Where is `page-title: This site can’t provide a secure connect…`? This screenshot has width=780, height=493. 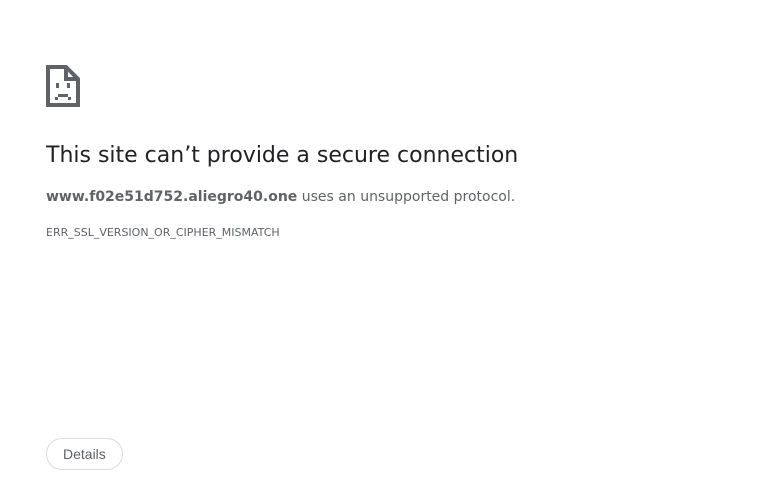
page-title: This site can’t provide a secure connect… is located at coordinates (282, 155).